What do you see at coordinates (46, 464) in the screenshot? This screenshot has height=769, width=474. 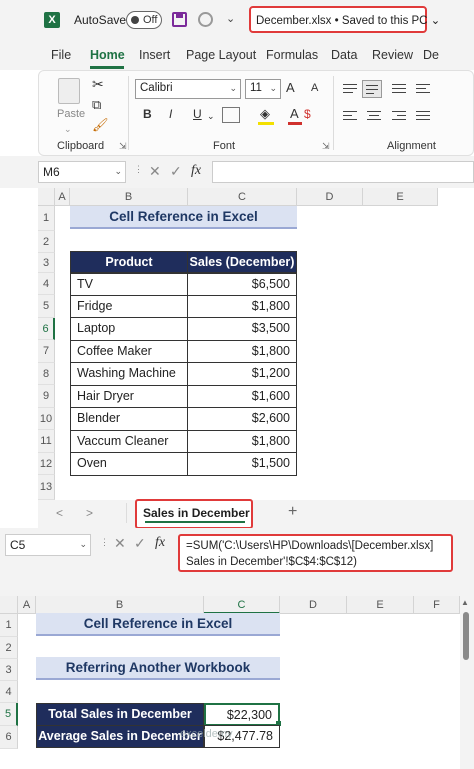 I see `row-header: 12` at bounding box center [46, 464].